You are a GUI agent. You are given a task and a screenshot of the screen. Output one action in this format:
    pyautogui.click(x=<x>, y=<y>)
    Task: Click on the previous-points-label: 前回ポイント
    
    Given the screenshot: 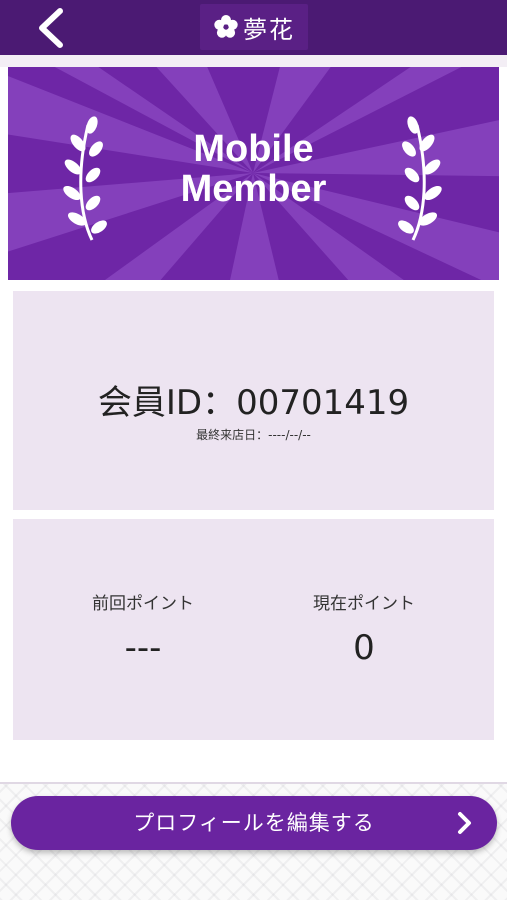 What is the action you would take?
    pyautogui.click(x=143, y=604)
    